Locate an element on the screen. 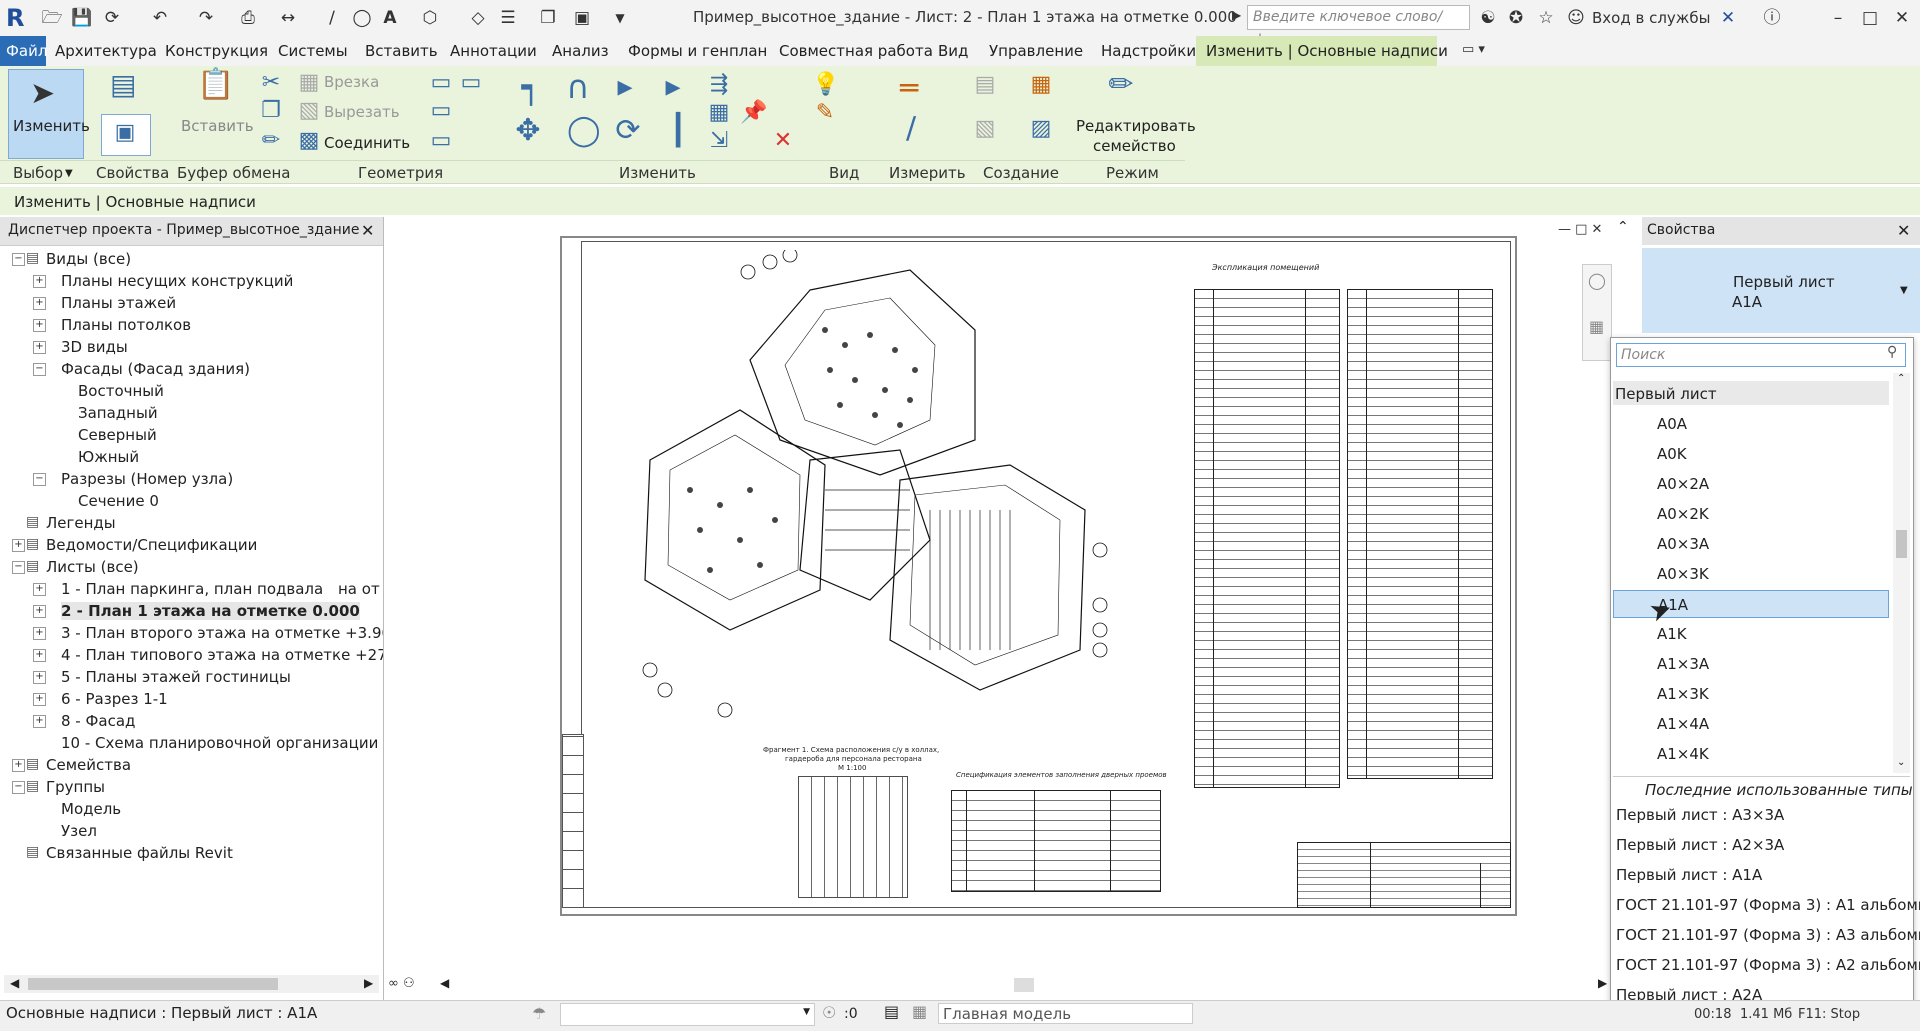  align-icon: ┑ is located at coordinates (531, 87).